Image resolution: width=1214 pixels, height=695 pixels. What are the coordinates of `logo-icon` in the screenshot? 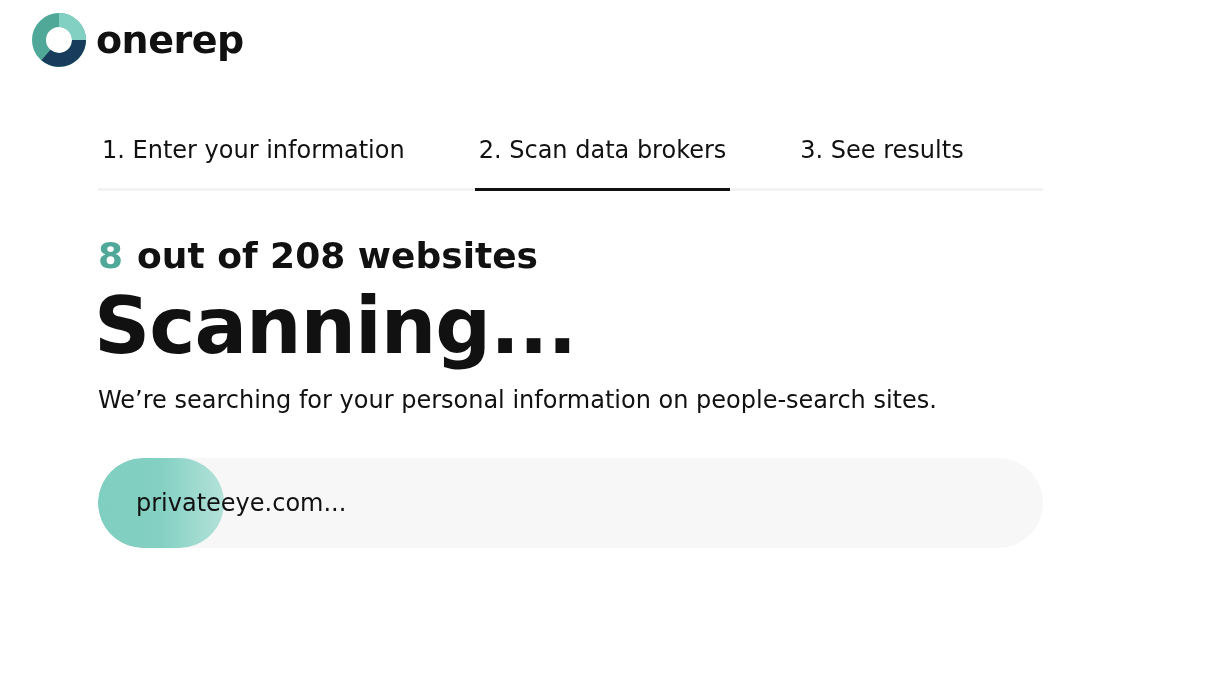 It's located at (59, 40).